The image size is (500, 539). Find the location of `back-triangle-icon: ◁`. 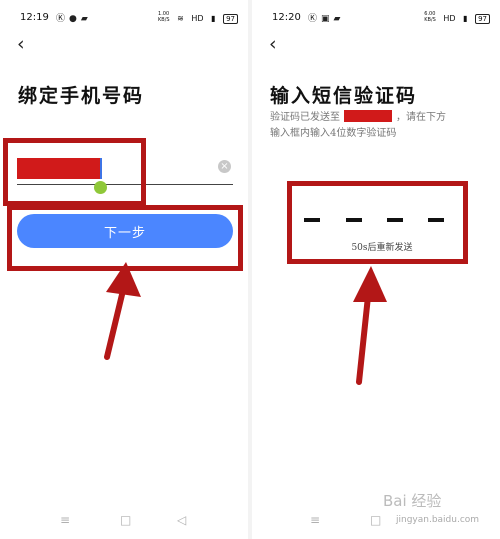

back-triangle-icon: ◁ is located at coordinates (183, 520).